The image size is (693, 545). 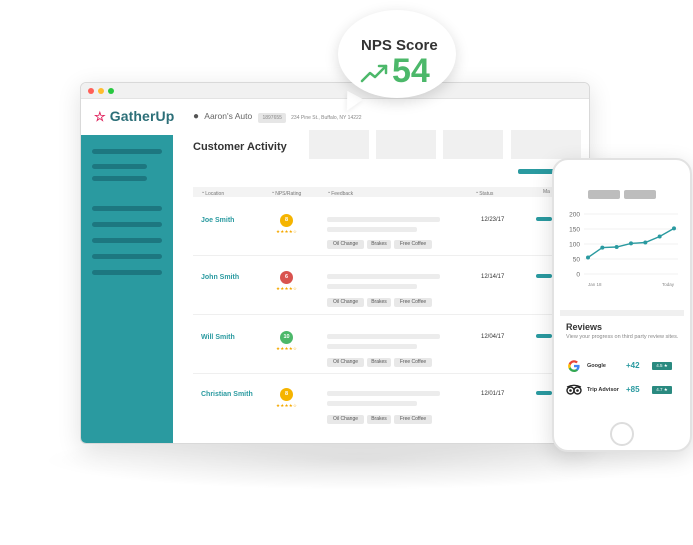 What do you see at coordinates (493, 337) in the screenshot?
I see `row-date: 12/04/17` at bounding box center [493, 337].